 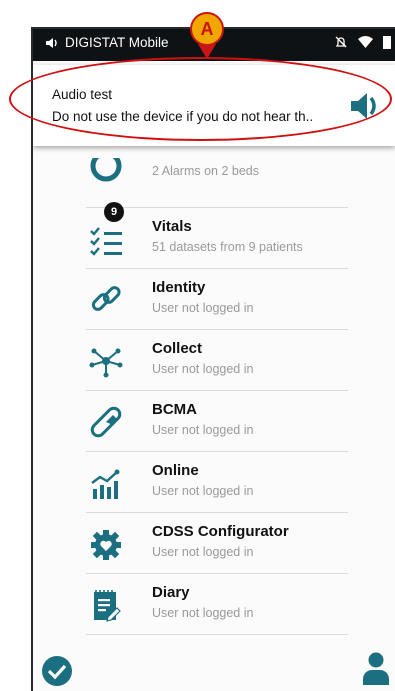 What do you see at coordinates (227, 247) in the screenshot?
I see `module-subtitle: 51 datasets from 9 patients` at bounding box center [227, 247].